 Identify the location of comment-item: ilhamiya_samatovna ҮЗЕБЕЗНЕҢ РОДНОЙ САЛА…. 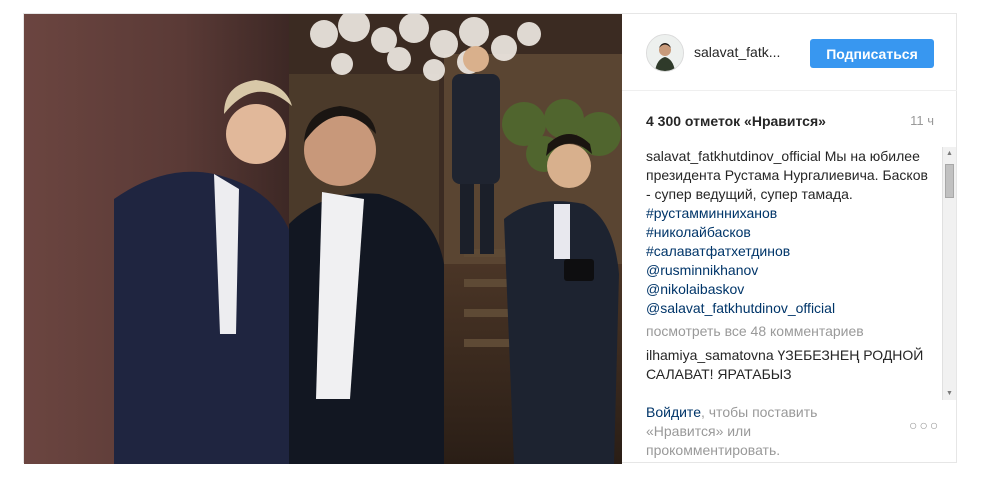
(791, 365).